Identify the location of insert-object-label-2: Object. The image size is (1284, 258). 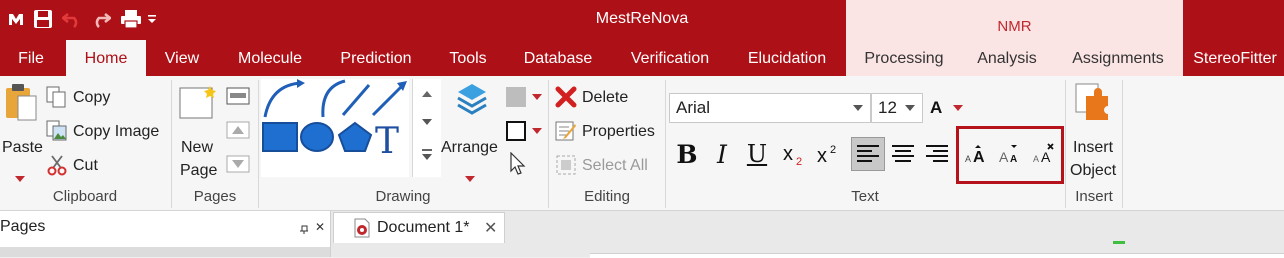
(1093, 171).